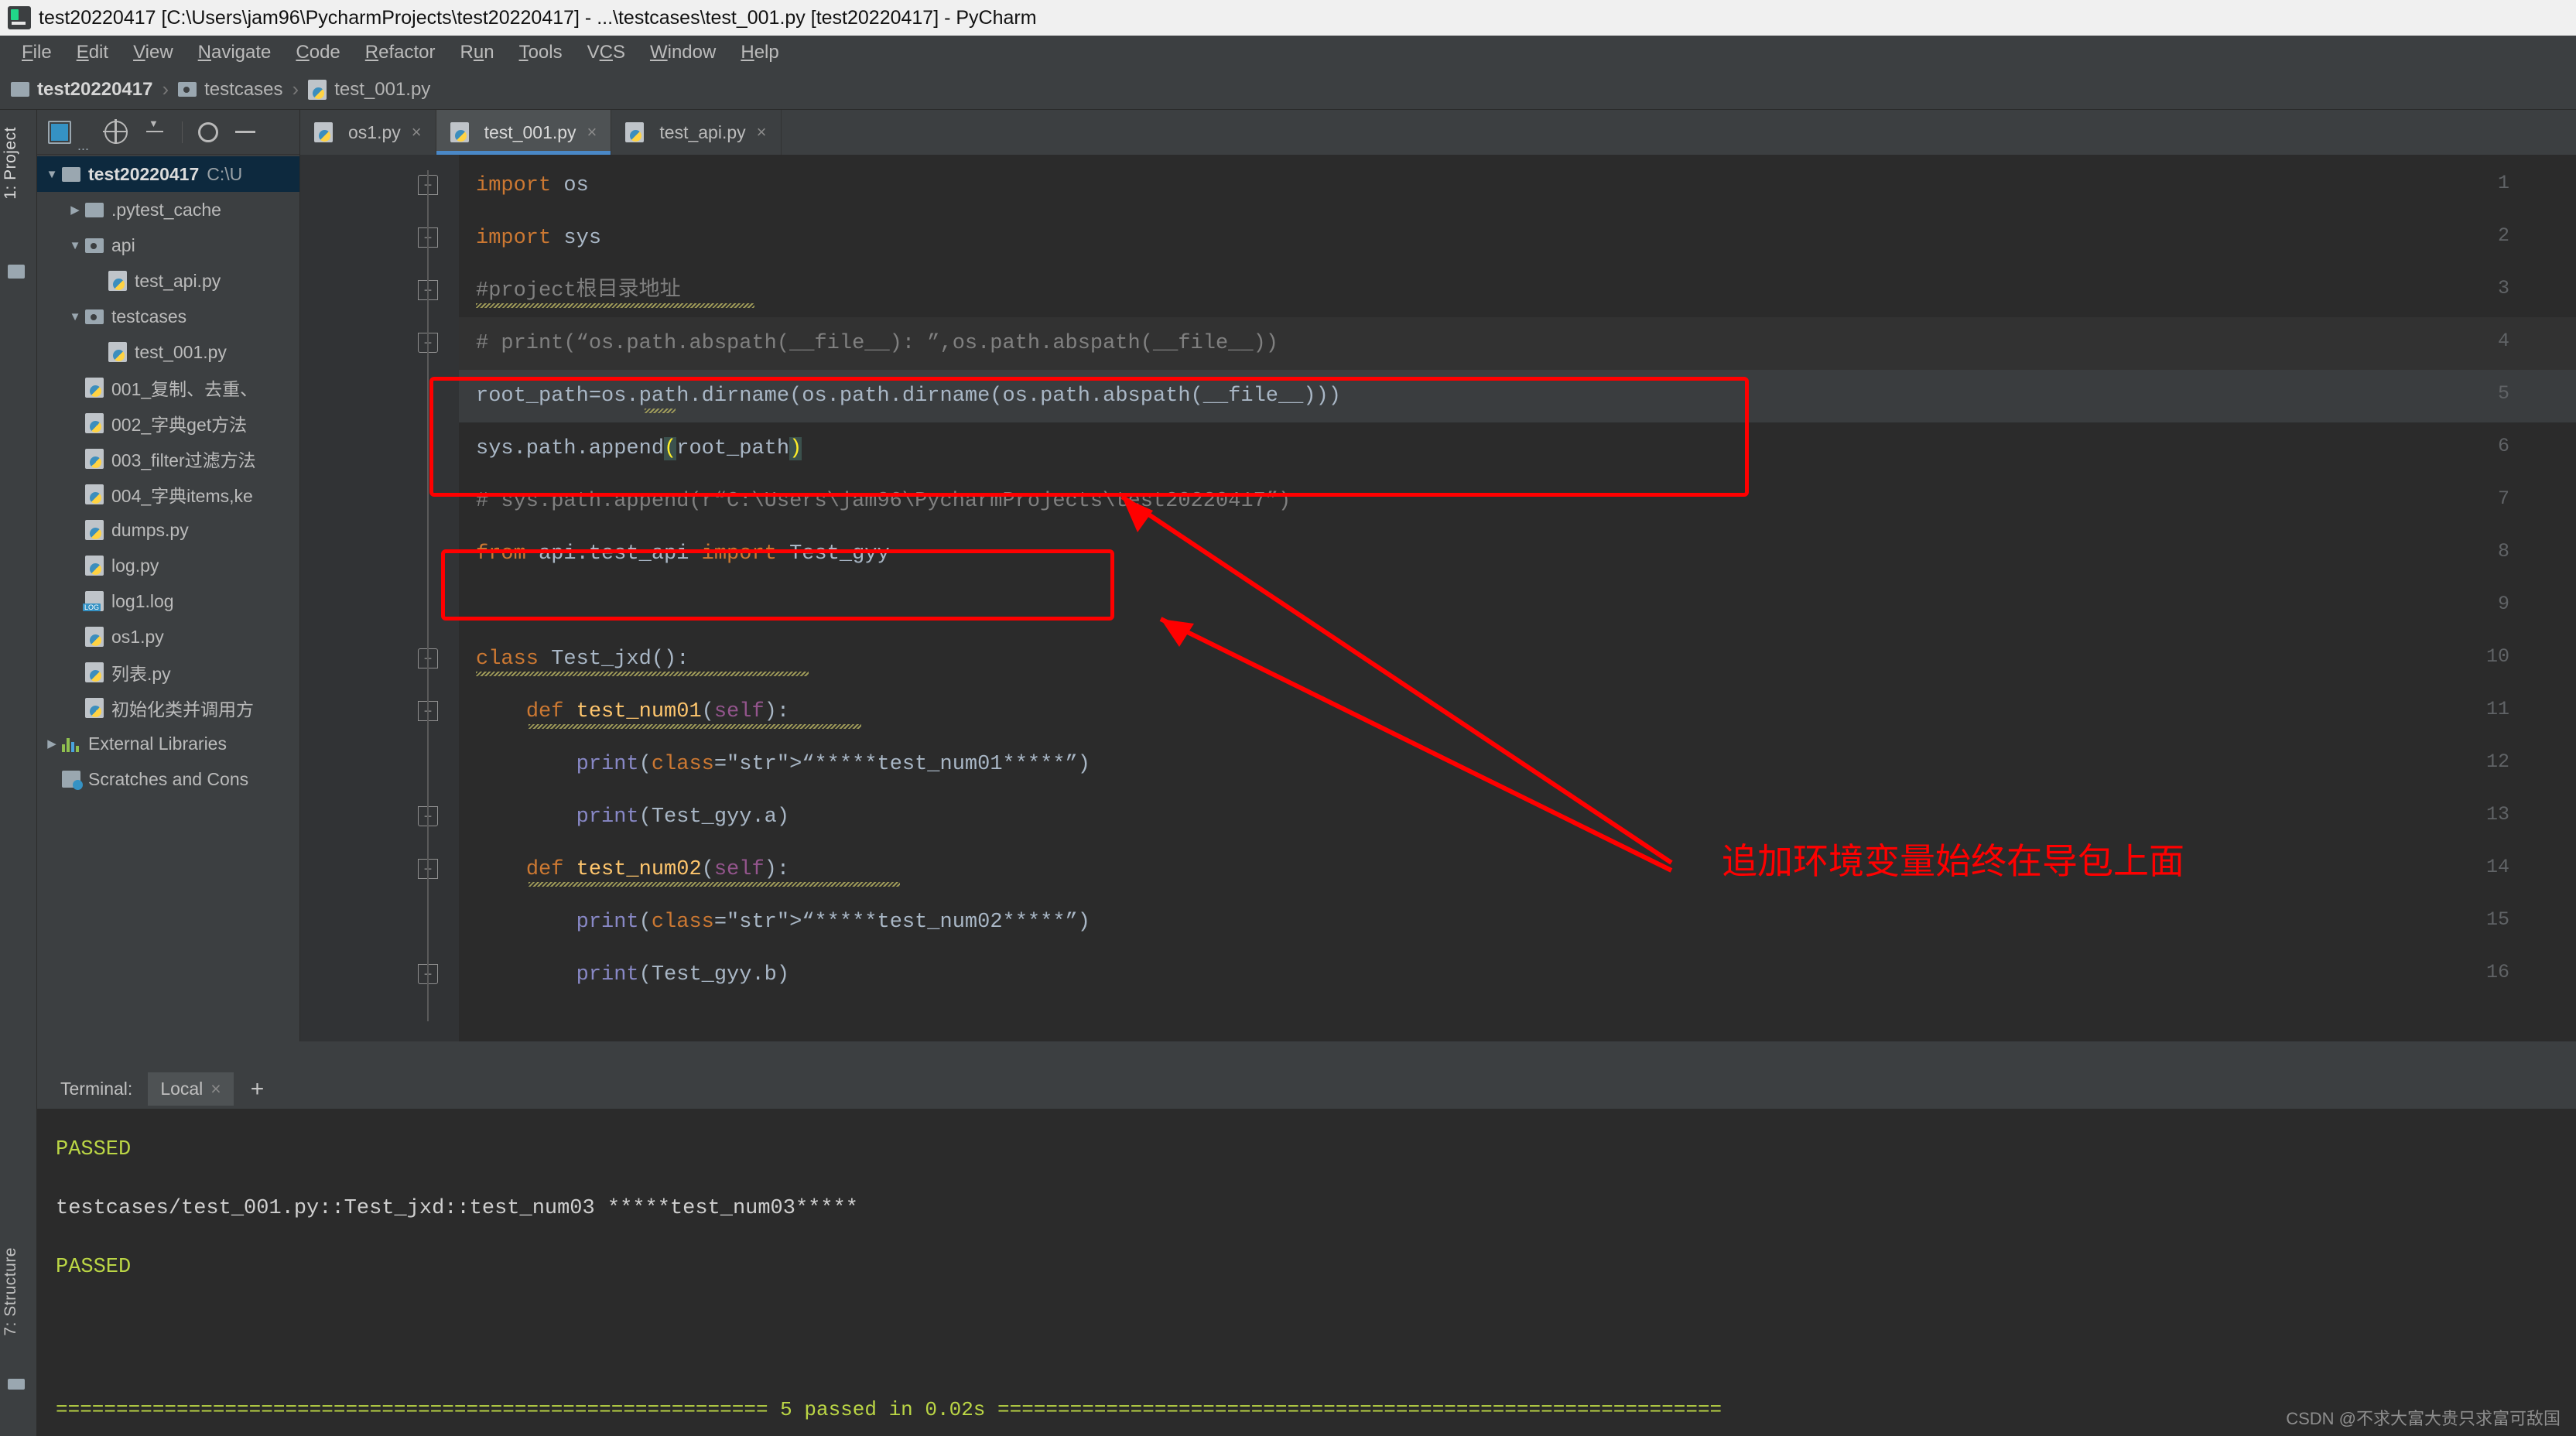 The height and width of the screenshot is (1436, 2576). I want to click on tree-item-logpy: log.py, so click(168, 565).